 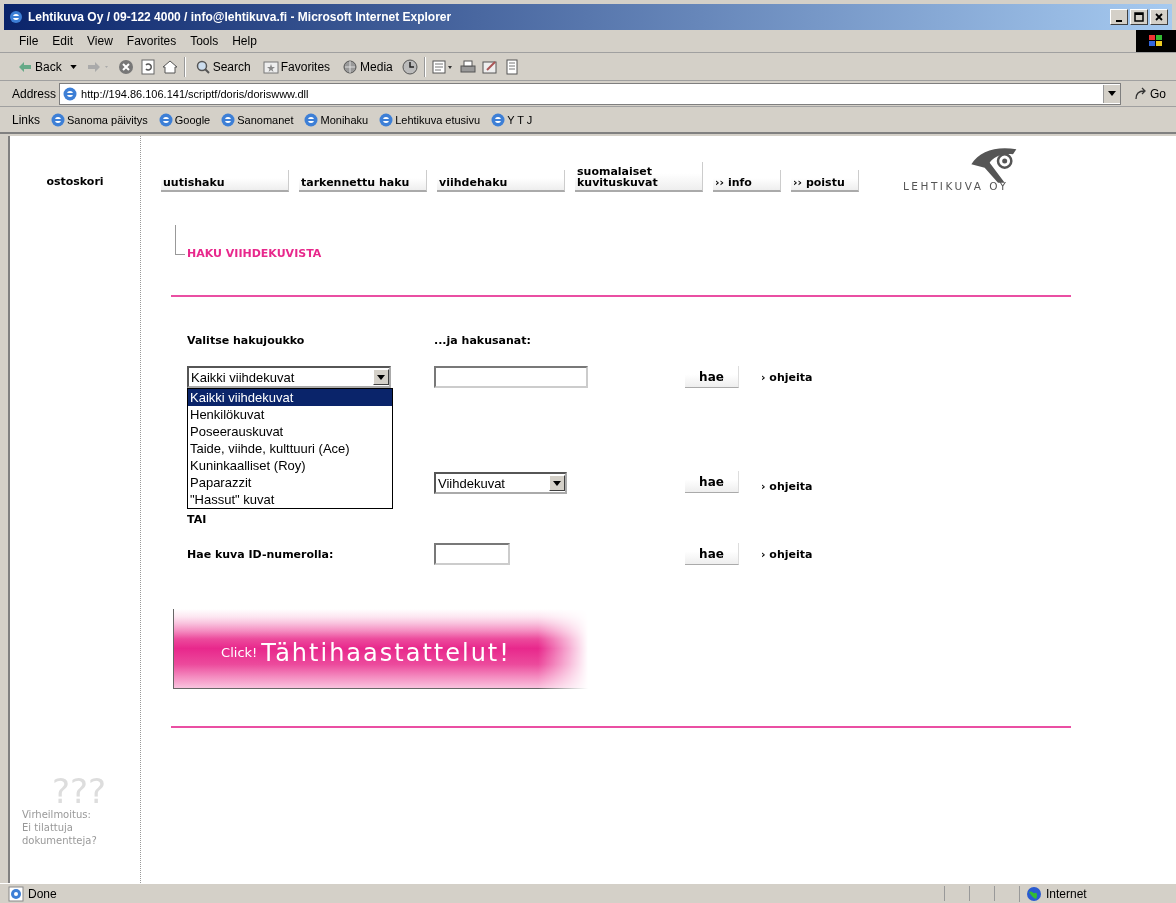 I want to click on security-zone: Internet, so click(x=1097, y=893).